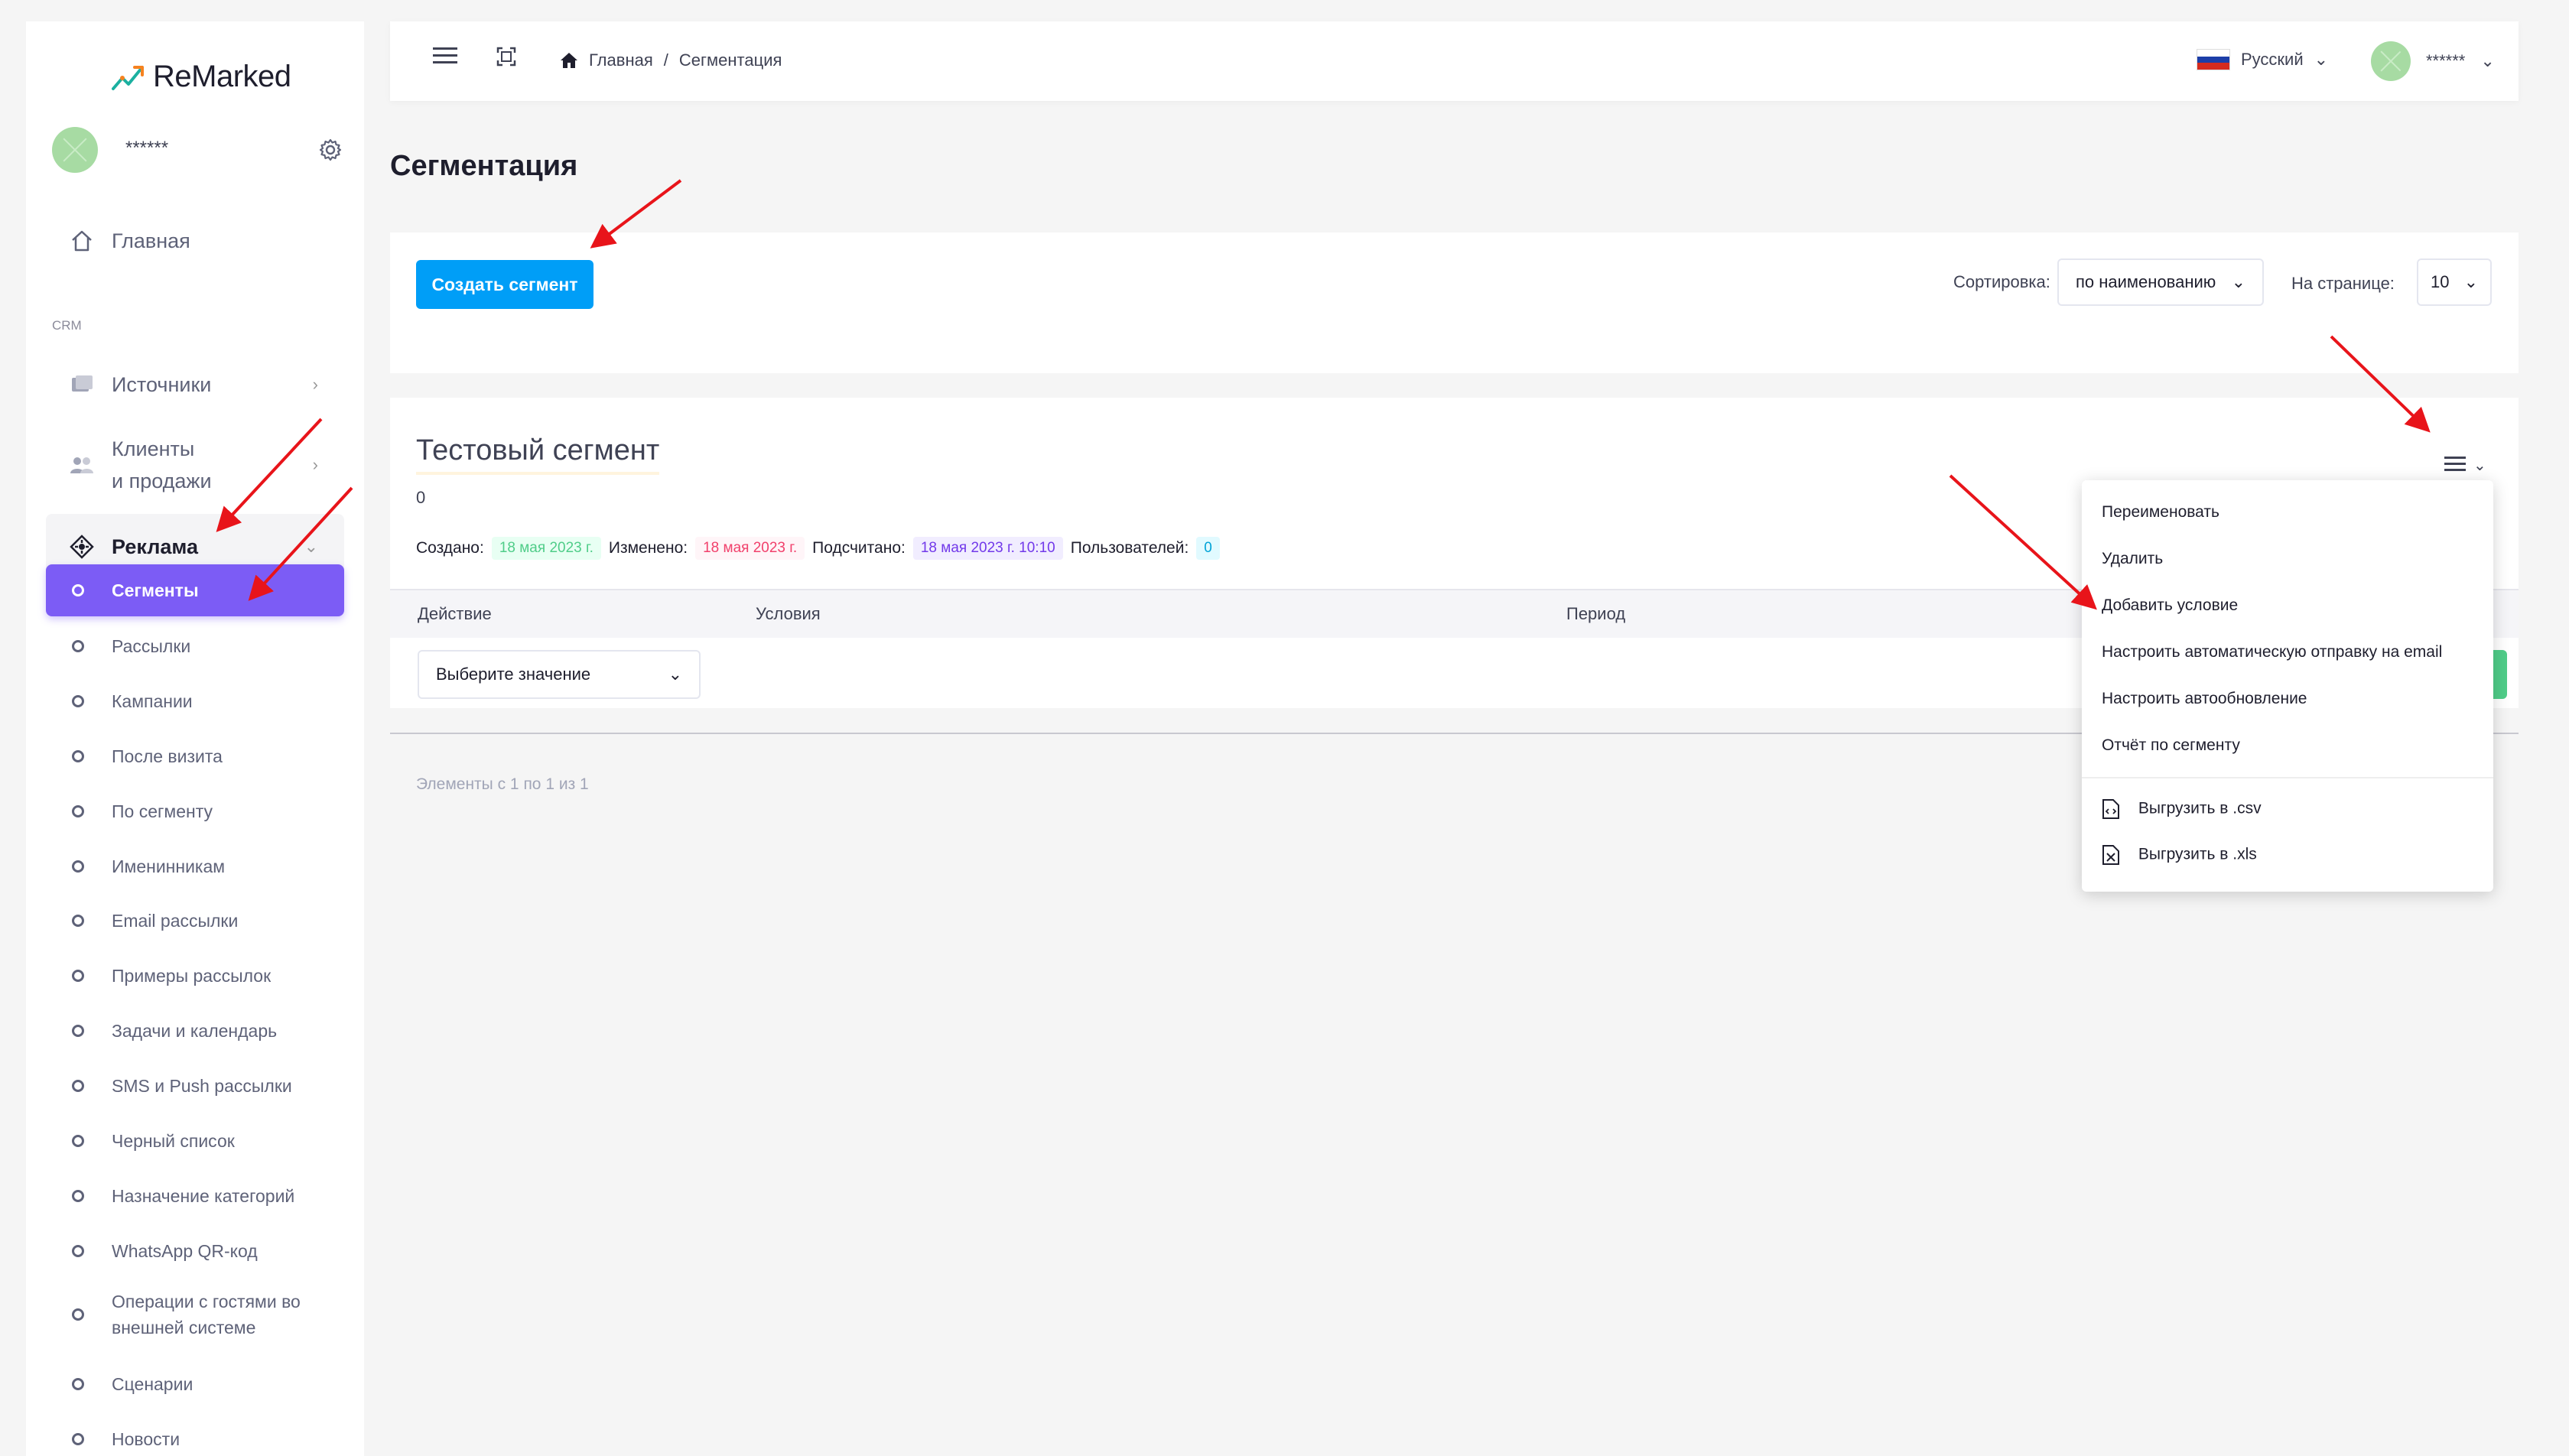  I want to click on action-select: Выберите значение ⌄, so click(559, 674).